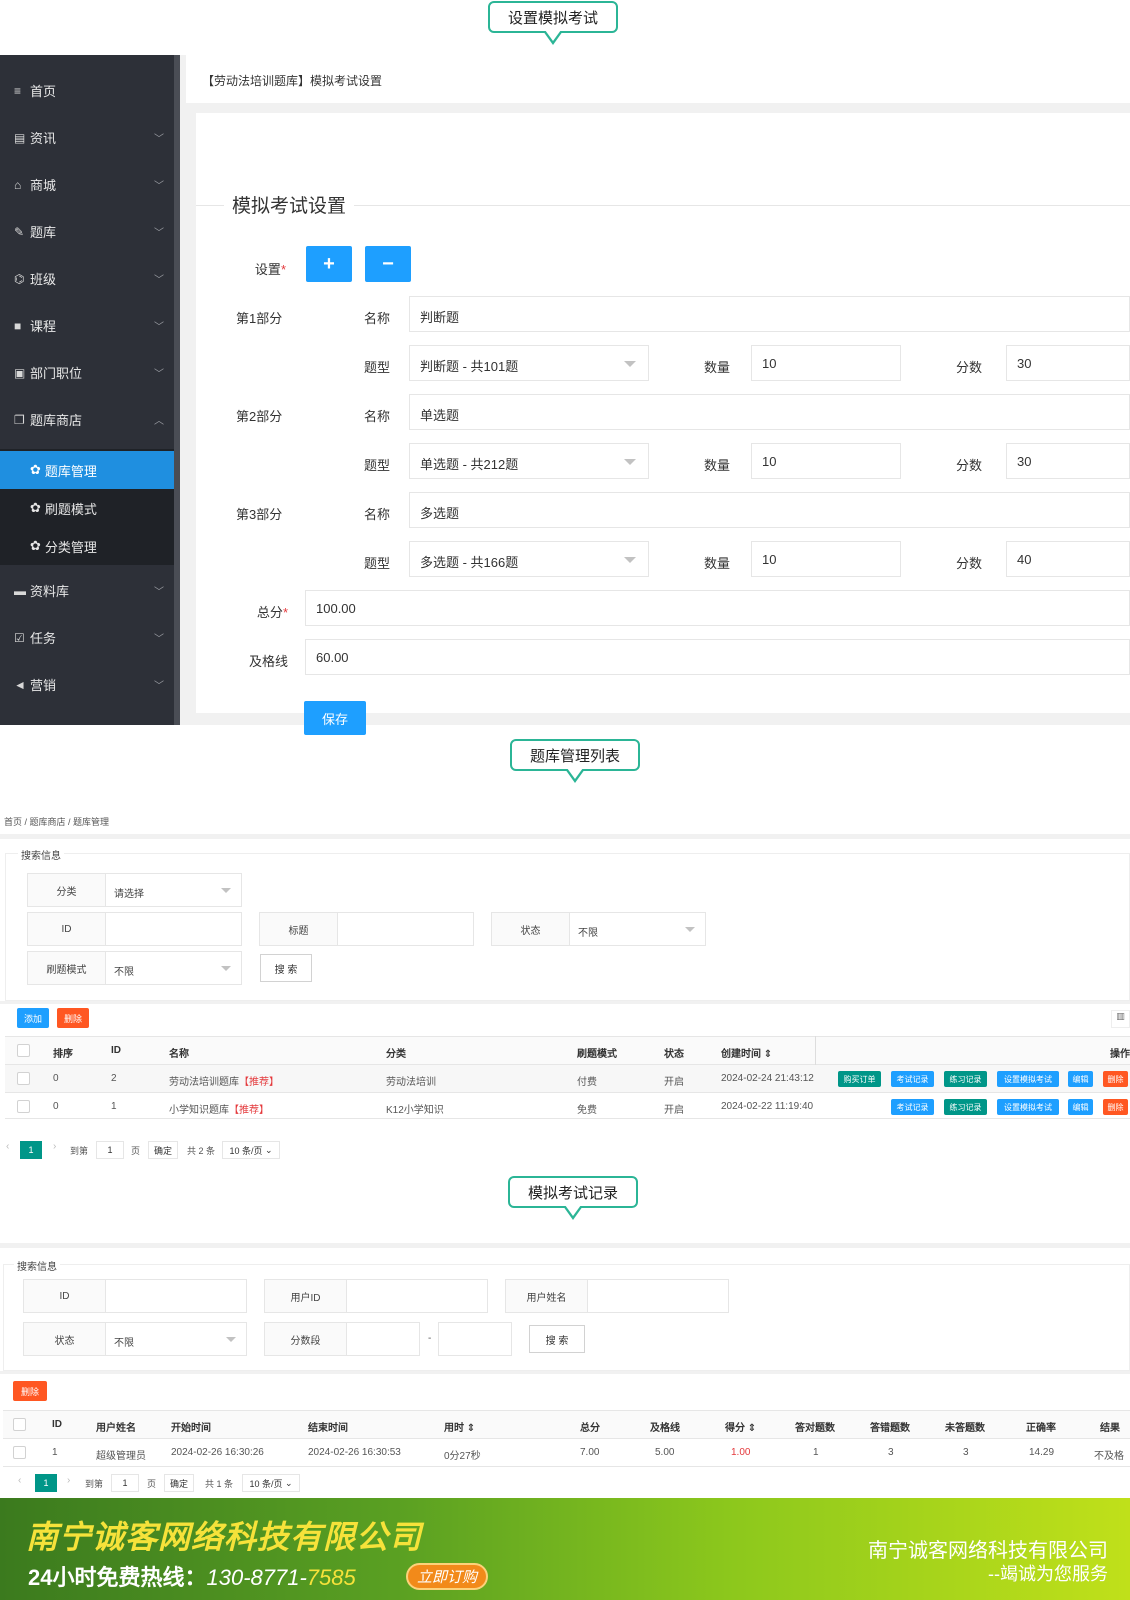  I want to click on sidebar-item-marketing: ◄ 营销 ﹀, so click(87, 684).